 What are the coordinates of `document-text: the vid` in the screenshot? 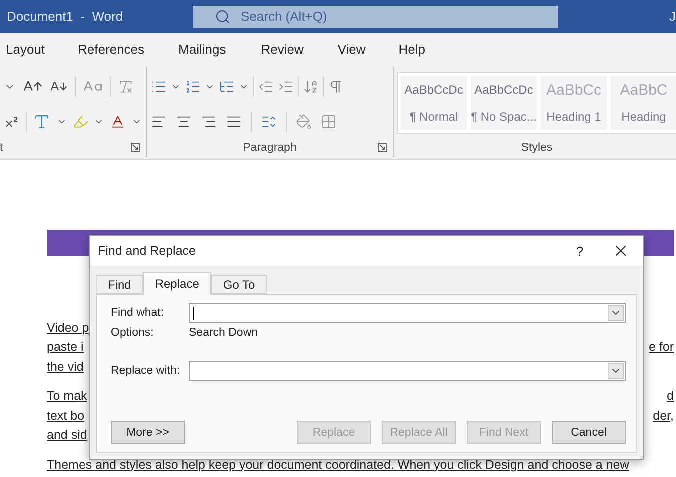 It's located at (65, 367).